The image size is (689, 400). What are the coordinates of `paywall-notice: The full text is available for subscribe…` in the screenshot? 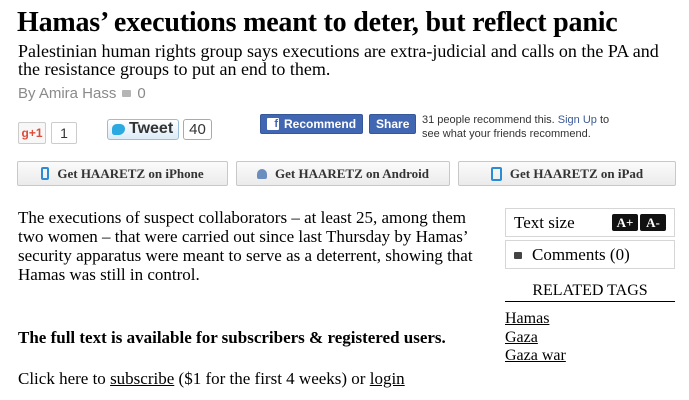 It's located at (232, 337).